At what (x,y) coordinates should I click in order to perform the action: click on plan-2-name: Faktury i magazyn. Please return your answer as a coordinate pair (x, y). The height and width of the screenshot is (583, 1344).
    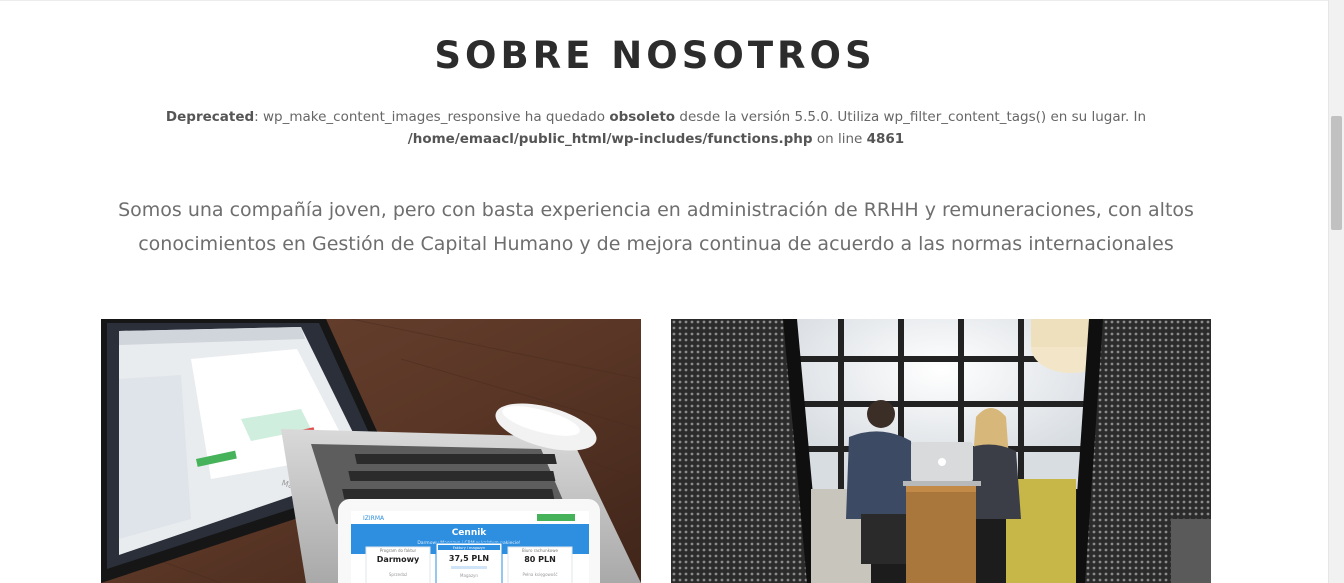
    Looking at the image, I should click on (469, 548).